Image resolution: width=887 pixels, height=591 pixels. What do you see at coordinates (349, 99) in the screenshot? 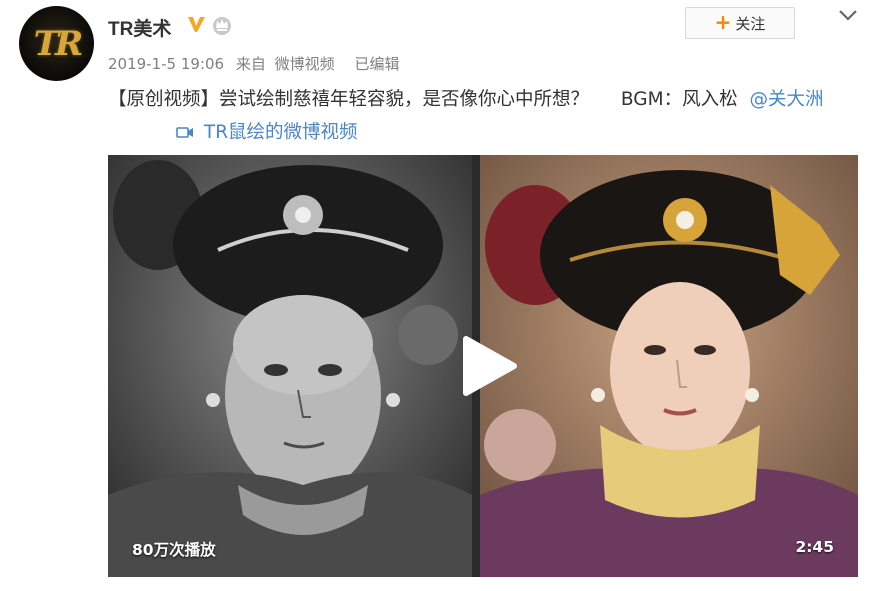
I see `post-text: 【原创视频】尝试绘制慈禧年轻容貌，是否像你心中所想？` at bounding box center [349, 99].